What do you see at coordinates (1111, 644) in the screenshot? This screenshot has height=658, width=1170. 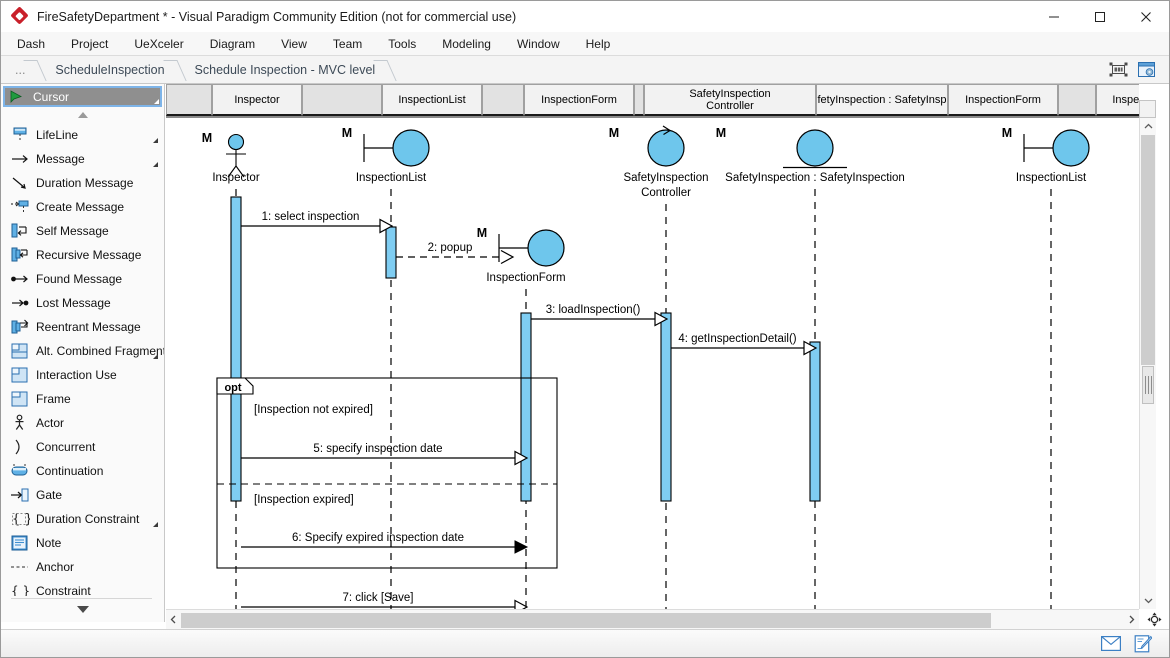 I see `message-envelope-icon` at bounding box center [1111, 644].